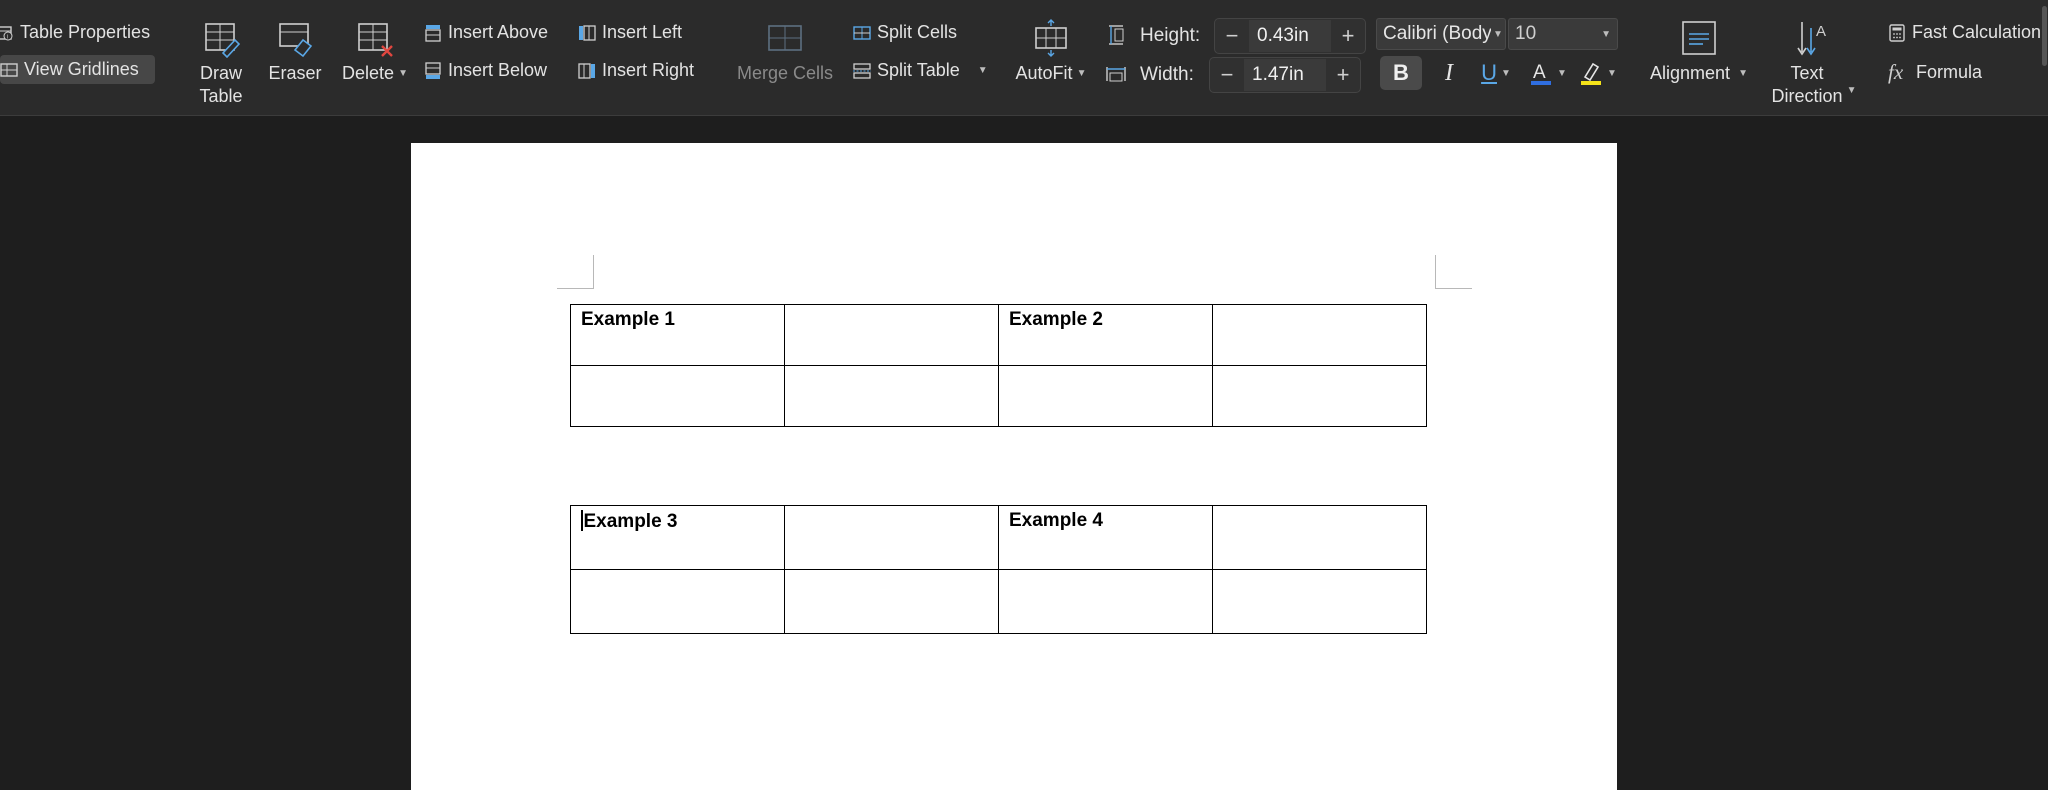 The image size is (2048, 790). What do you see at coordinates (1167, 74) in the screenshot?
I see `width-label: Width:` at bounding box center [1167, 74].